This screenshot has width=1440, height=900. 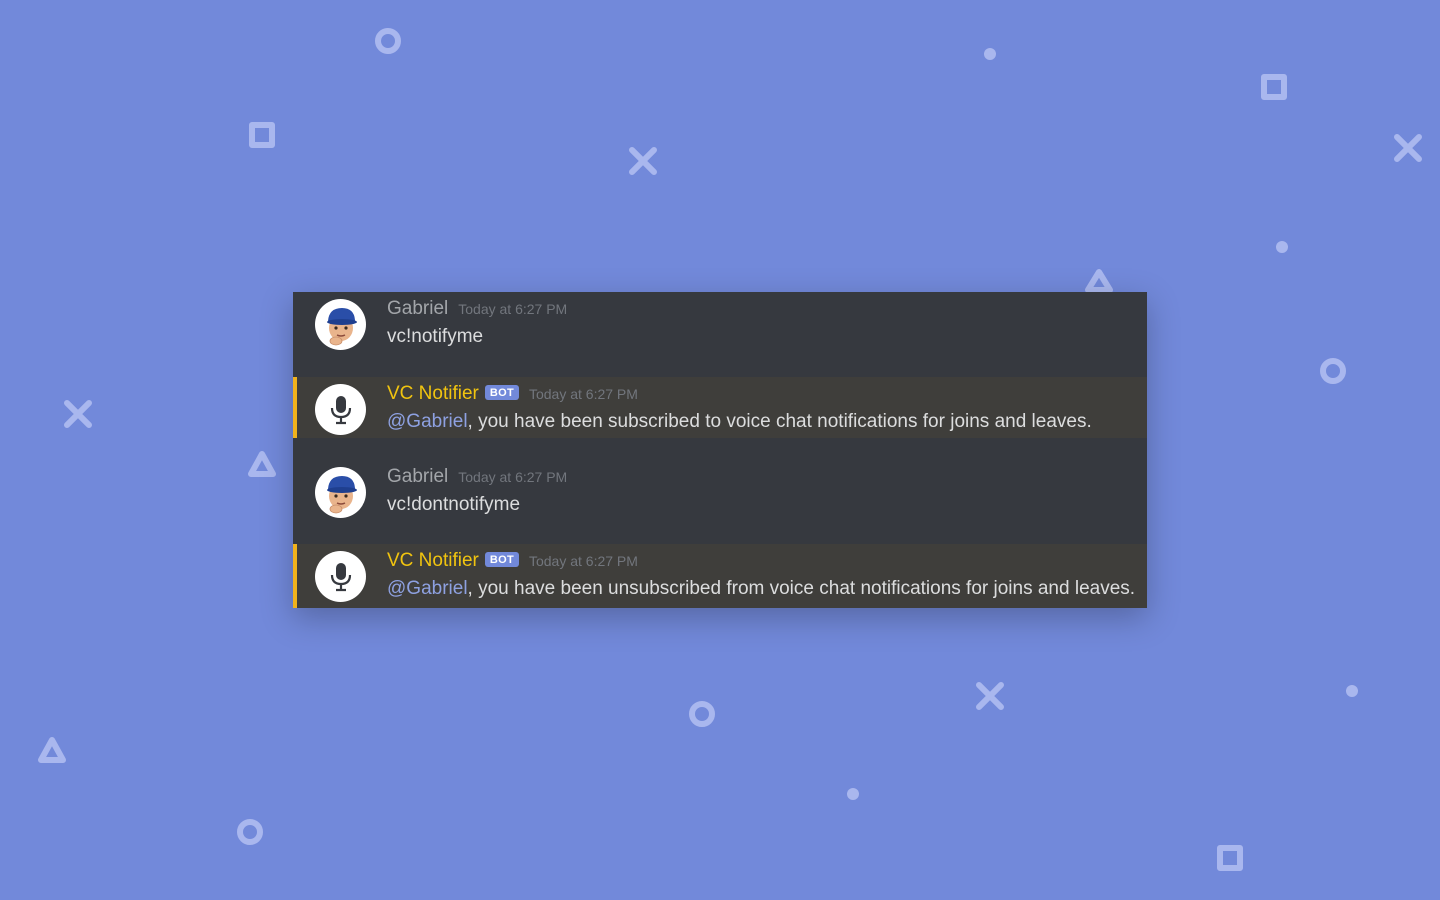 What do you see at coordinates (720, 322) in the screenshot?
I see `chat-message: Gabriel Today at 6:27 PM vc!notifyme` at bounding box center [720, 322].